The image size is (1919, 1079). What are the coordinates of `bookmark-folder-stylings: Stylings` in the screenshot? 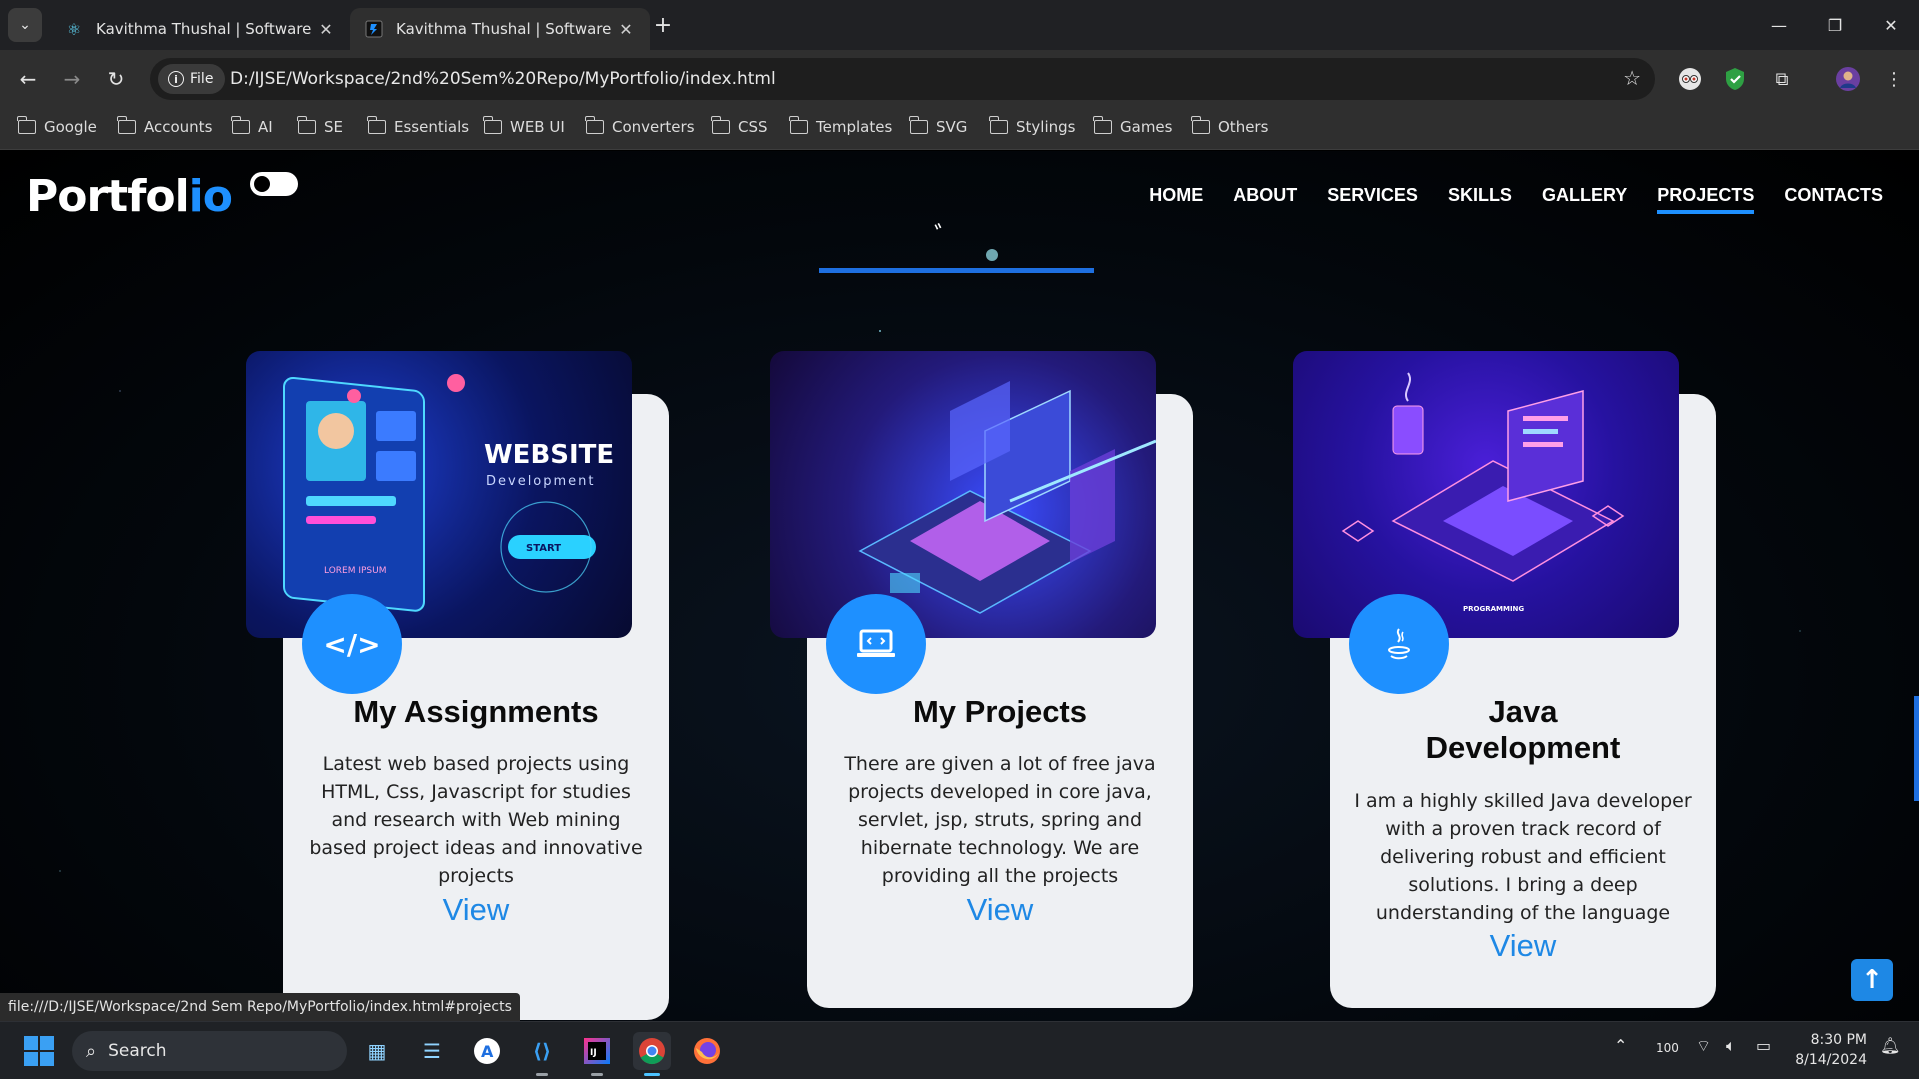 It's located at (1032, 126).